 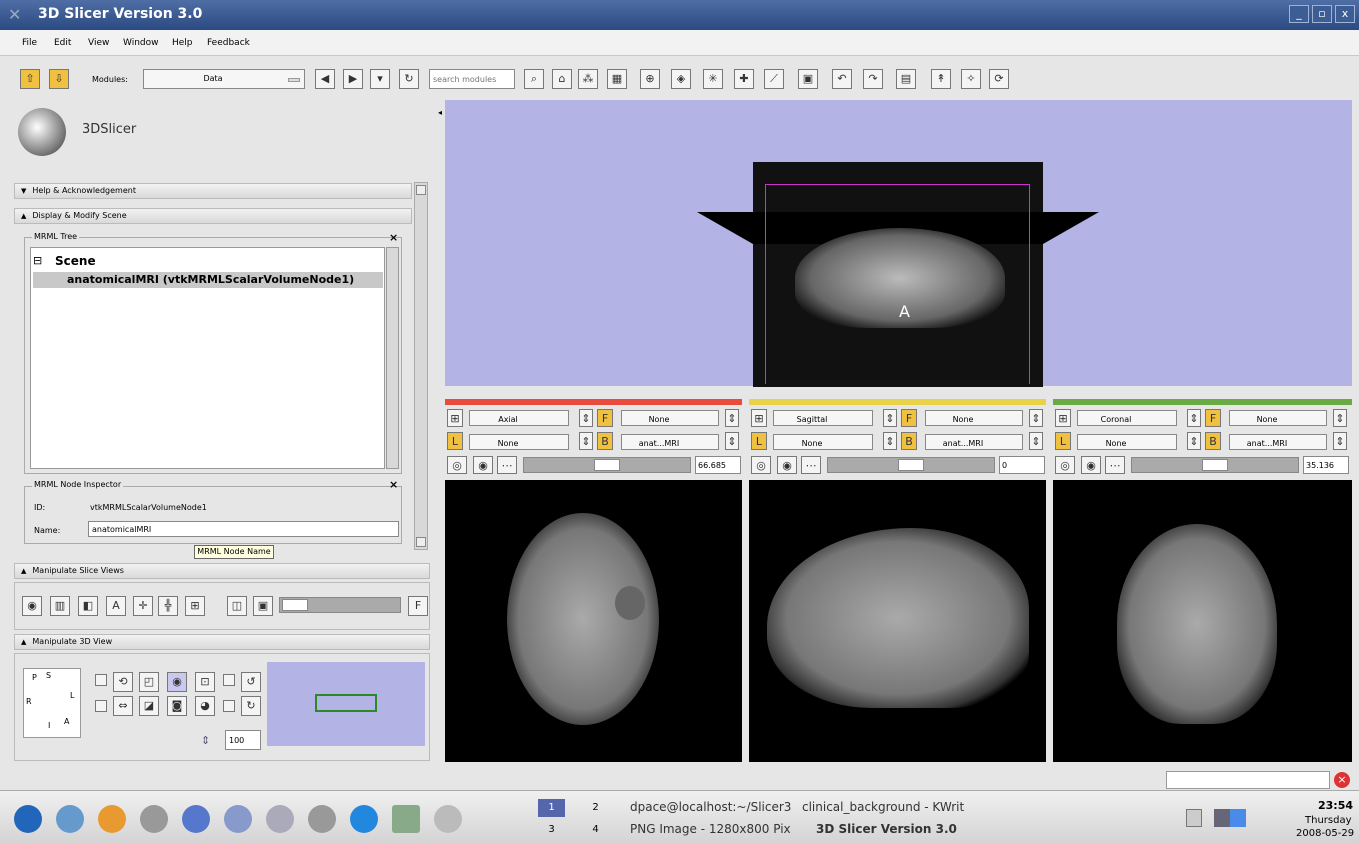 I want to click on redo-icon: ↷, so click(x=873, y=79).